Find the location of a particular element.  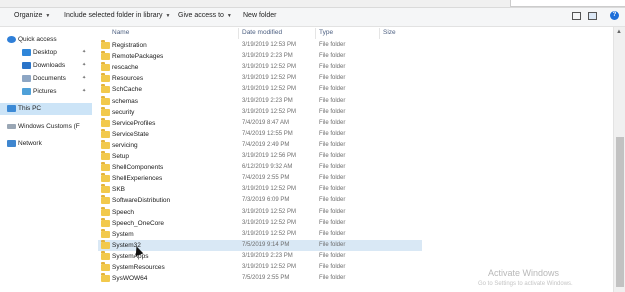

file-row: security 3/19/2019 12:52 PM File folder is located at coordinates (260, 112).